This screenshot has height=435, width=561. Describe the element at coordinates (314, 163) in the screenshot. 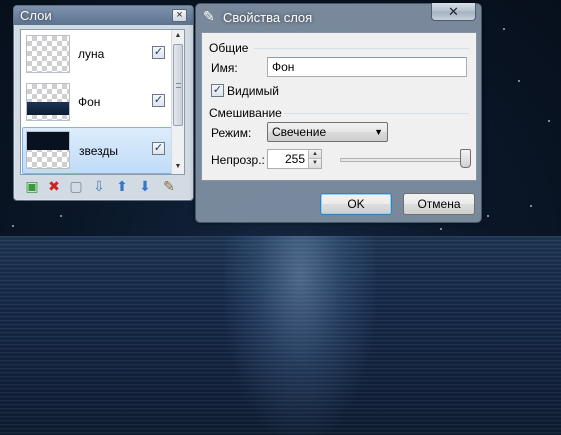

I see `spin-down-icon: ▼` at that location.